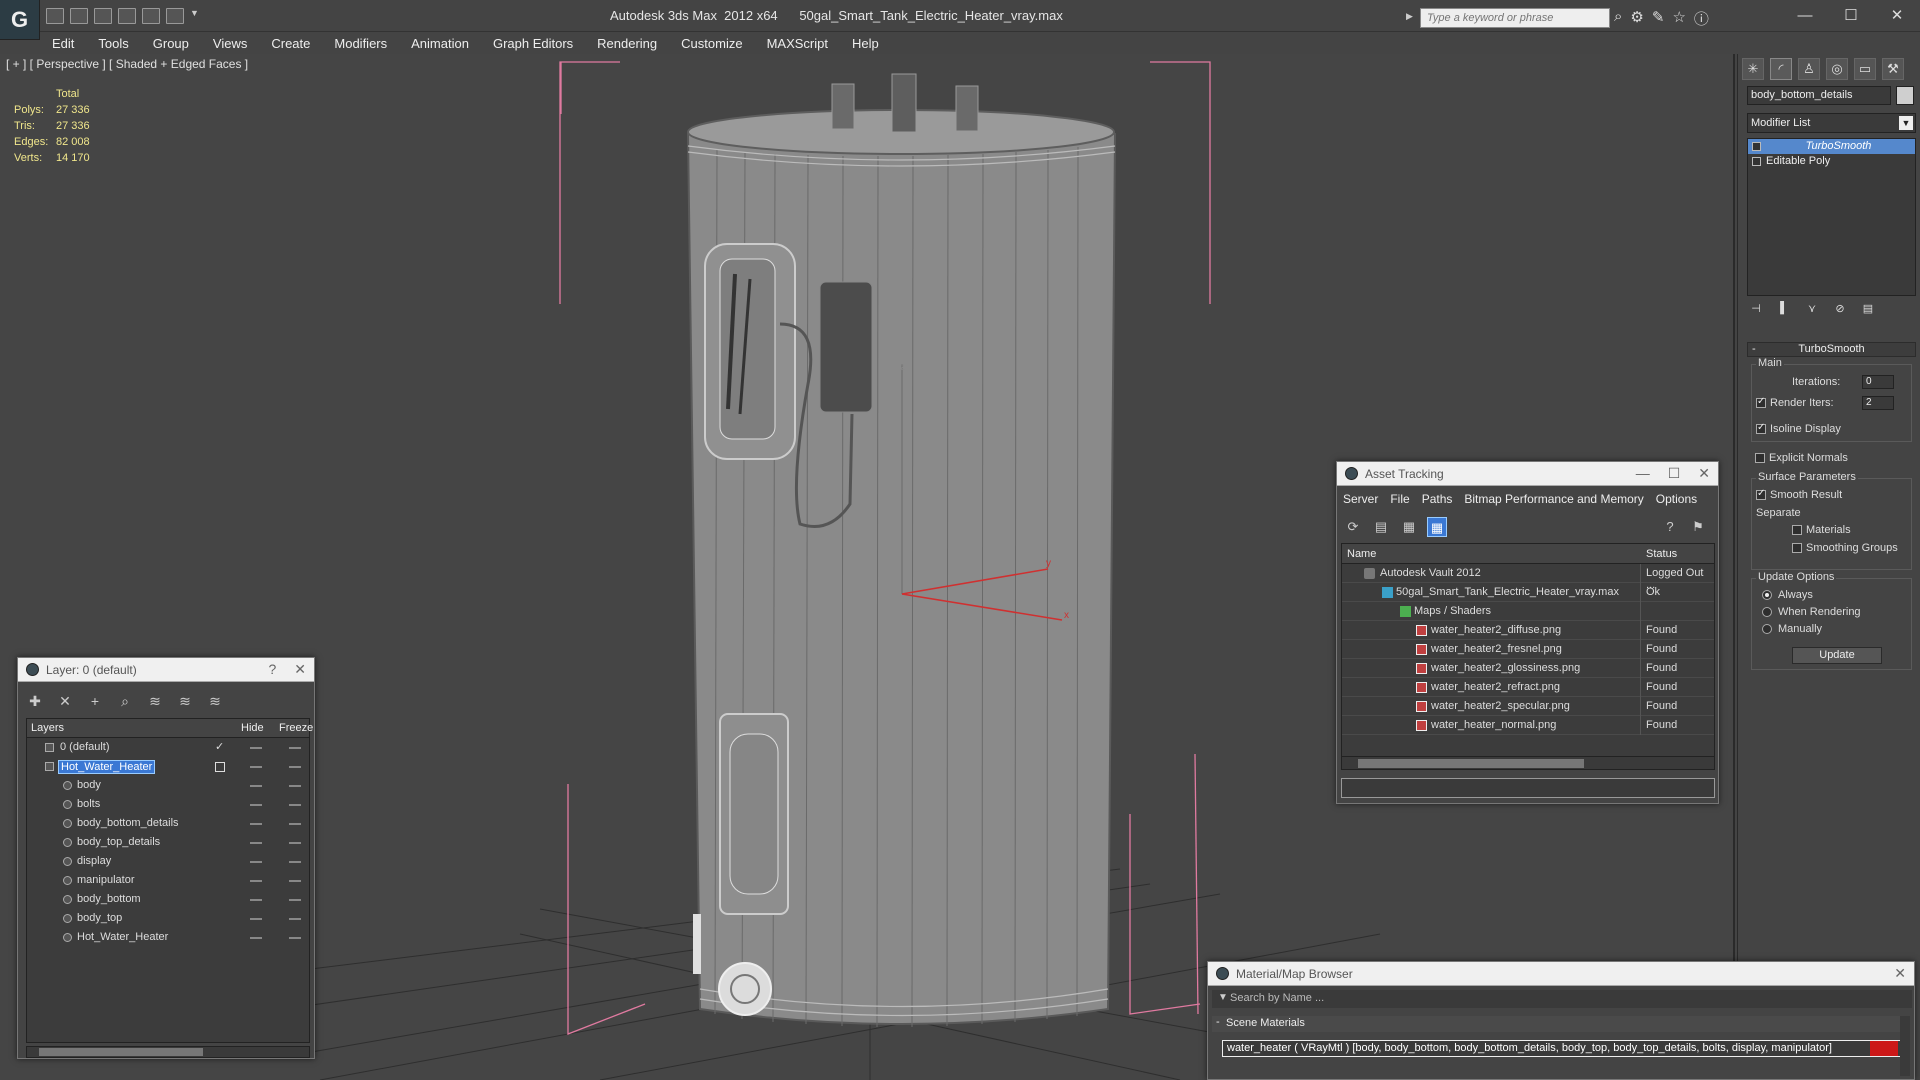 This screenshot has height=1080, width=1920. What do you see at coordinates (1837, 69) in the screenshot?
I see `motion-tab-icon: ◎` at bounding box center [1837, 69].